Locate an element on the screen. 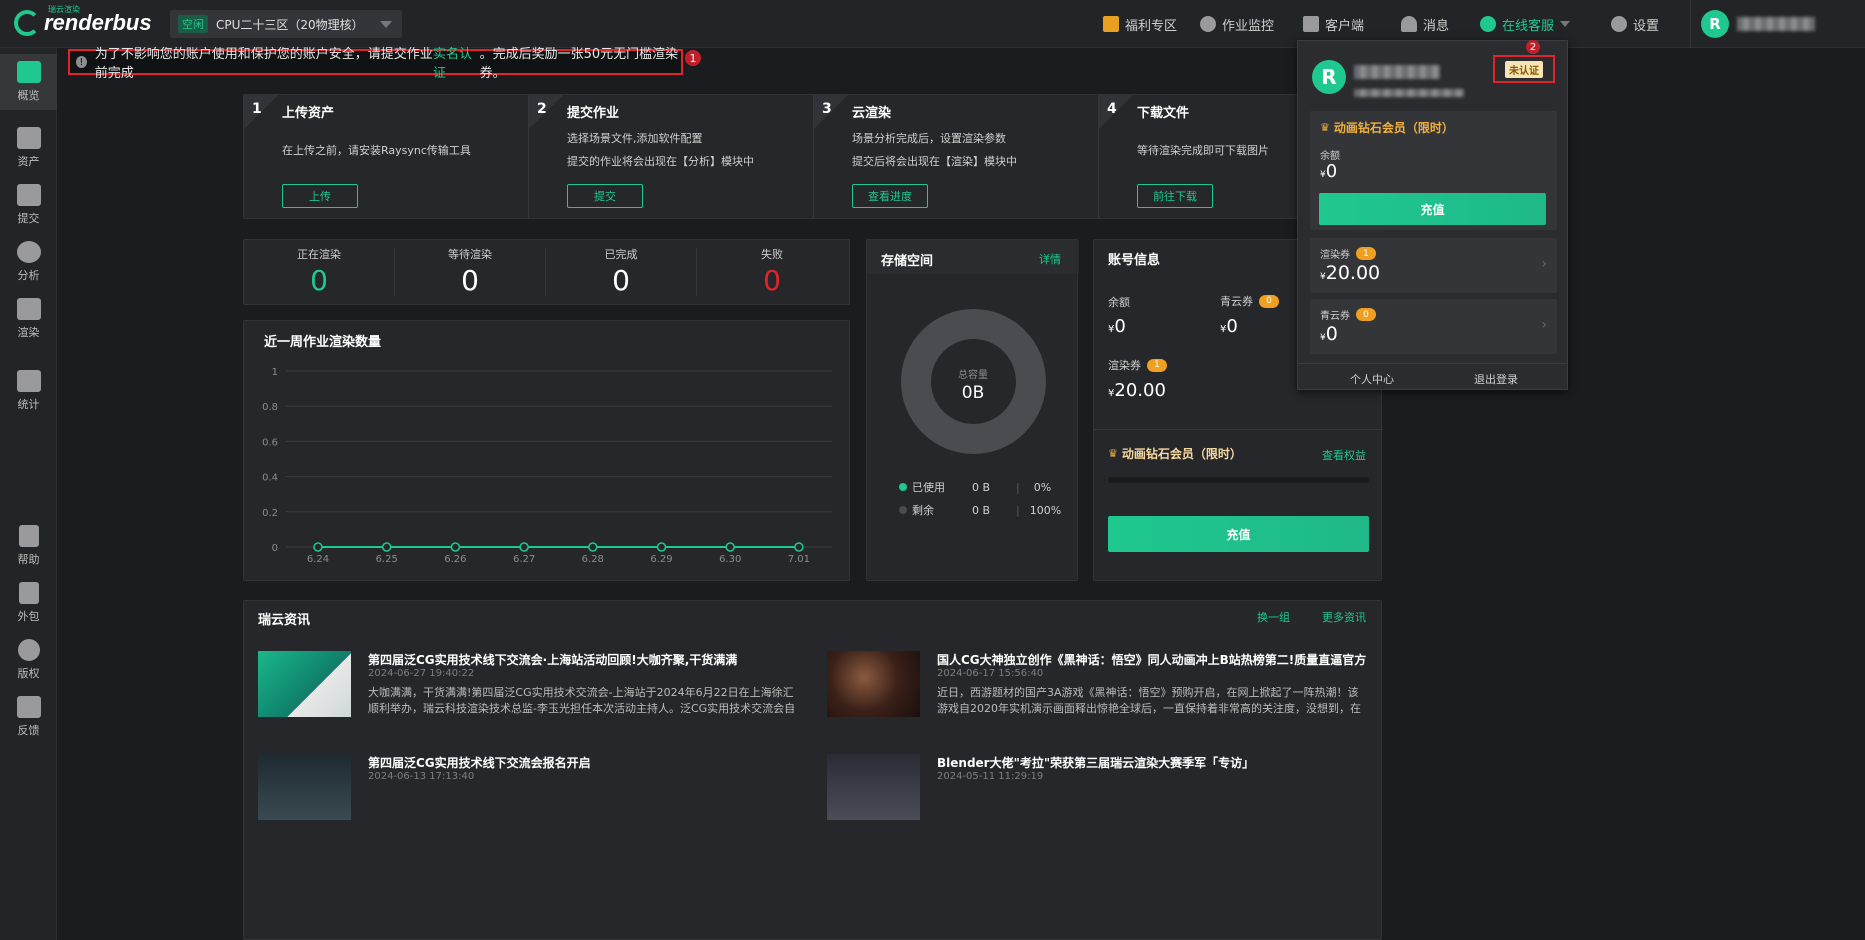 The width and height of the screenshot is (1865, 940). zone-selector: 空闲 CPU二十三区（20物理核） is located at coordinates (286, 24).